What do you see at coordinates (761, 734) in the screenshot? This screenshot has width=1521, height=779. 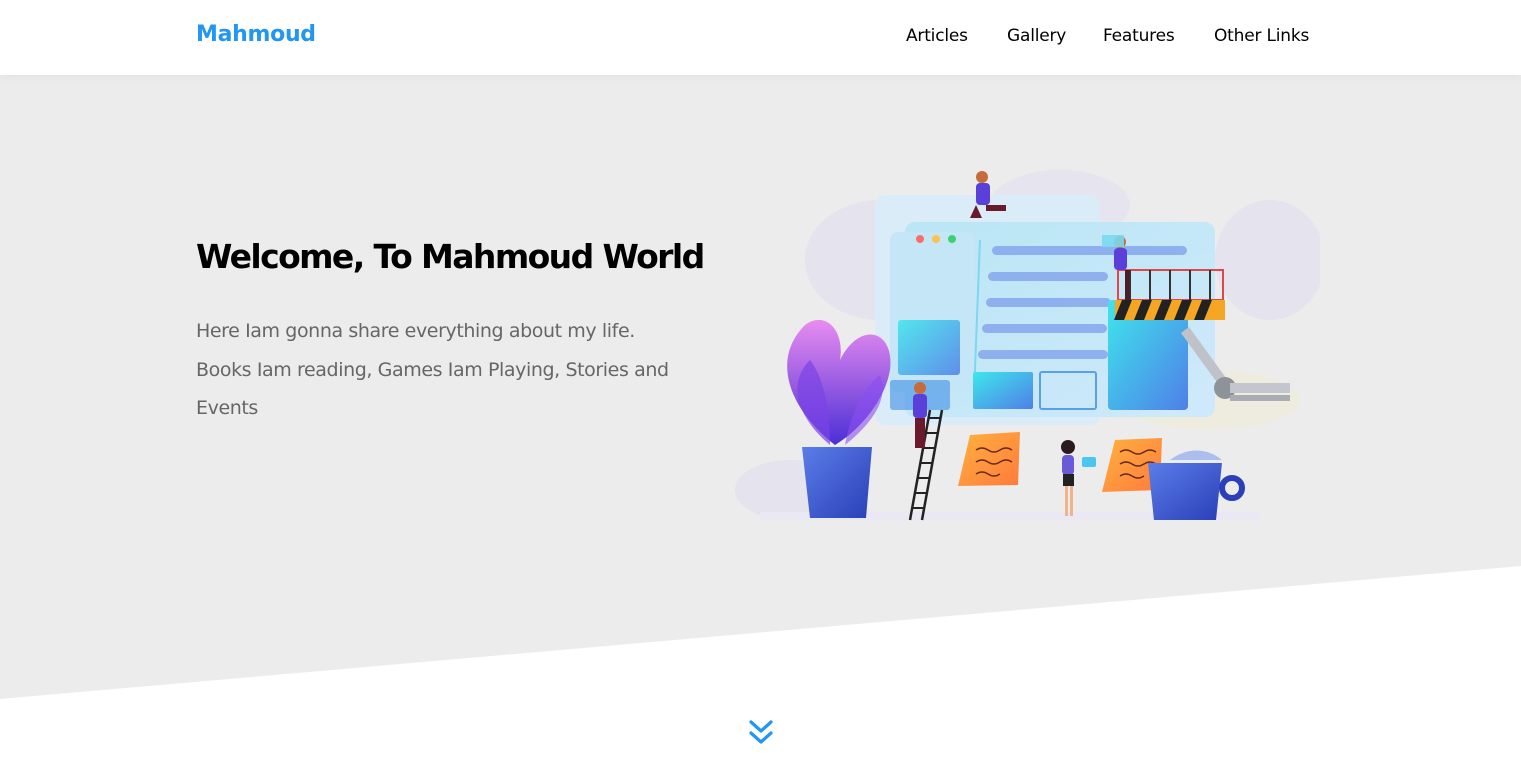 I see `double-chevron-down-icon` at bounding box center [761, 734].